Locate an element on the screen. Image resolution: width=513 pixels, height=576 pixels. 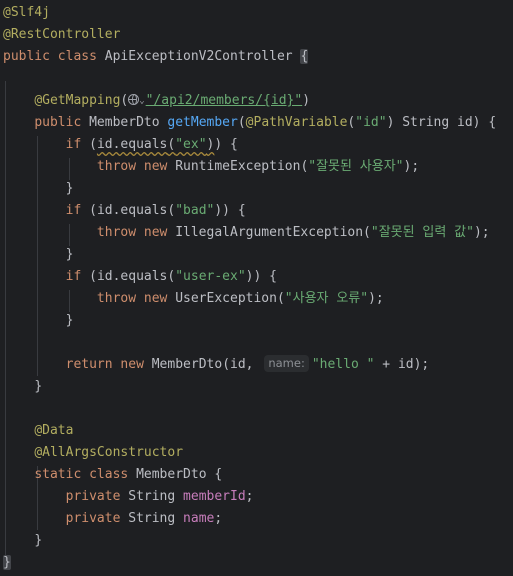
string-literal: "hello " is located at coordinates (343, 364).